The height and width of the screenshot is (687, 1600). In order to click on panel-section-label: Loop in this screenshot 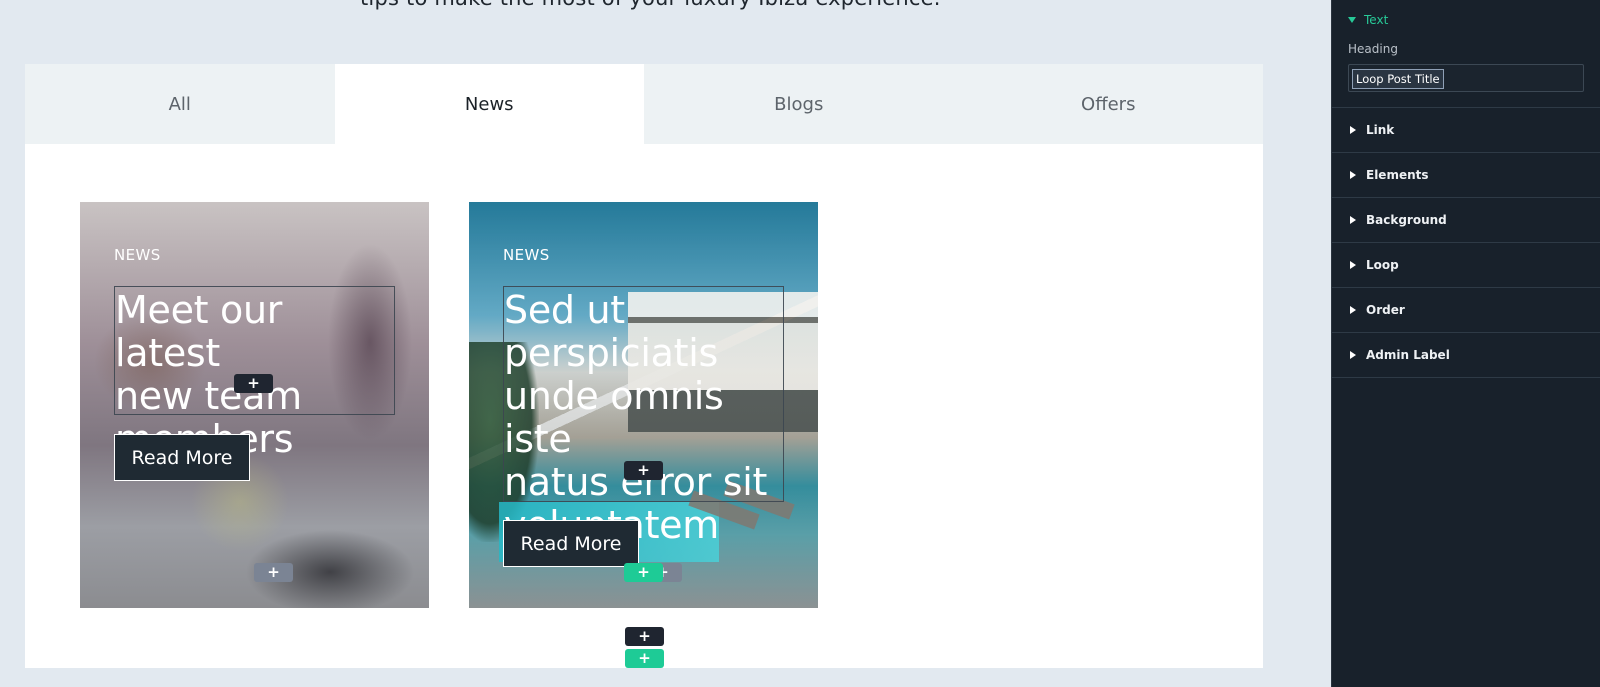, I will do `click(1382, 265)`.